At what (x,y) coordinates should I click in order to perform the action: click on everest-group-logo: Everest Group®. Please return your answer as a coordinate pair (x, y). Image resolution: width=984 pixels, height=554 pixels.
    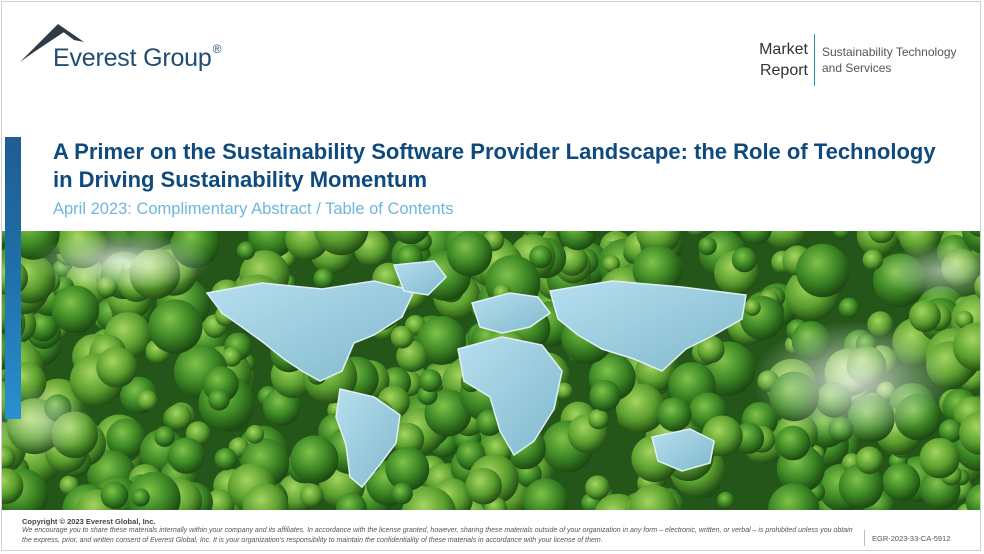
    Looking at the image, I should click on (120, 52).